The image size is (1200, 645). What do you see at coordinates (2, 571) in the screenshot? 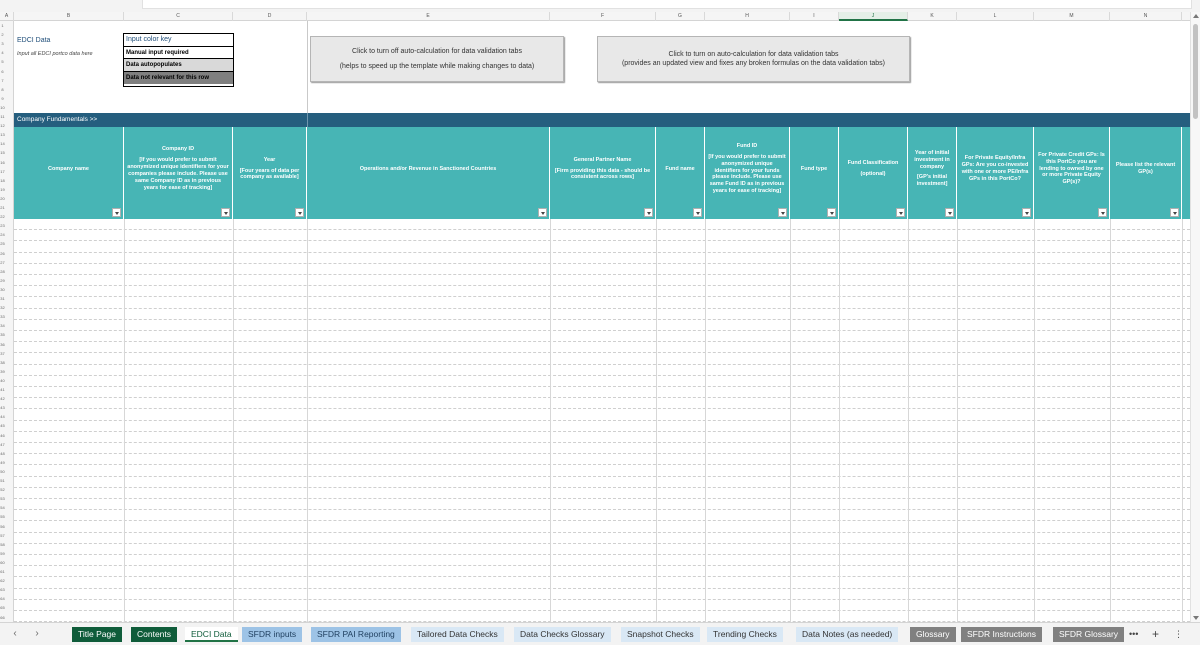
I see `row-number: 61` at bounding box center [2, 571].